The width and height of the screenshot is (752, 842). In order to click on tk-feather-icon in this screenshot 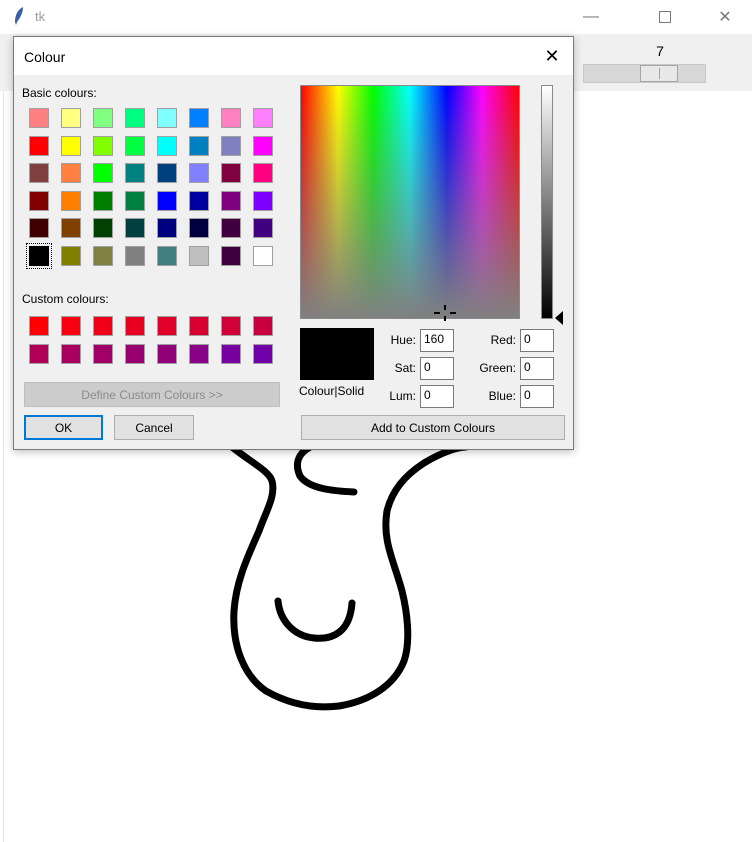, I will do `click(19, 16)`.